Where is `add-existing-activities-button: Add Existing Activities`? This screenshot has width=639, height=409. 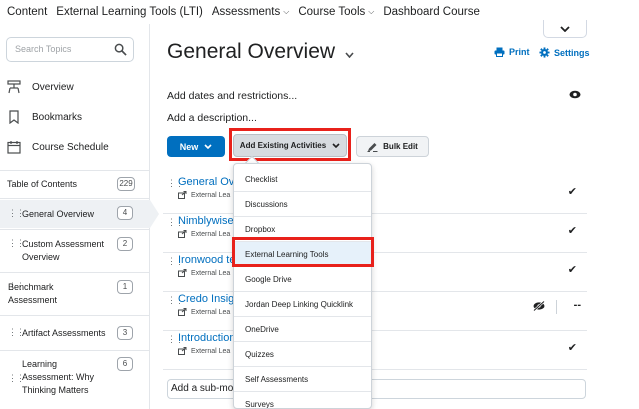 add-existing-activities-button: Add Existing Activities is located at coordinates (290, 145).